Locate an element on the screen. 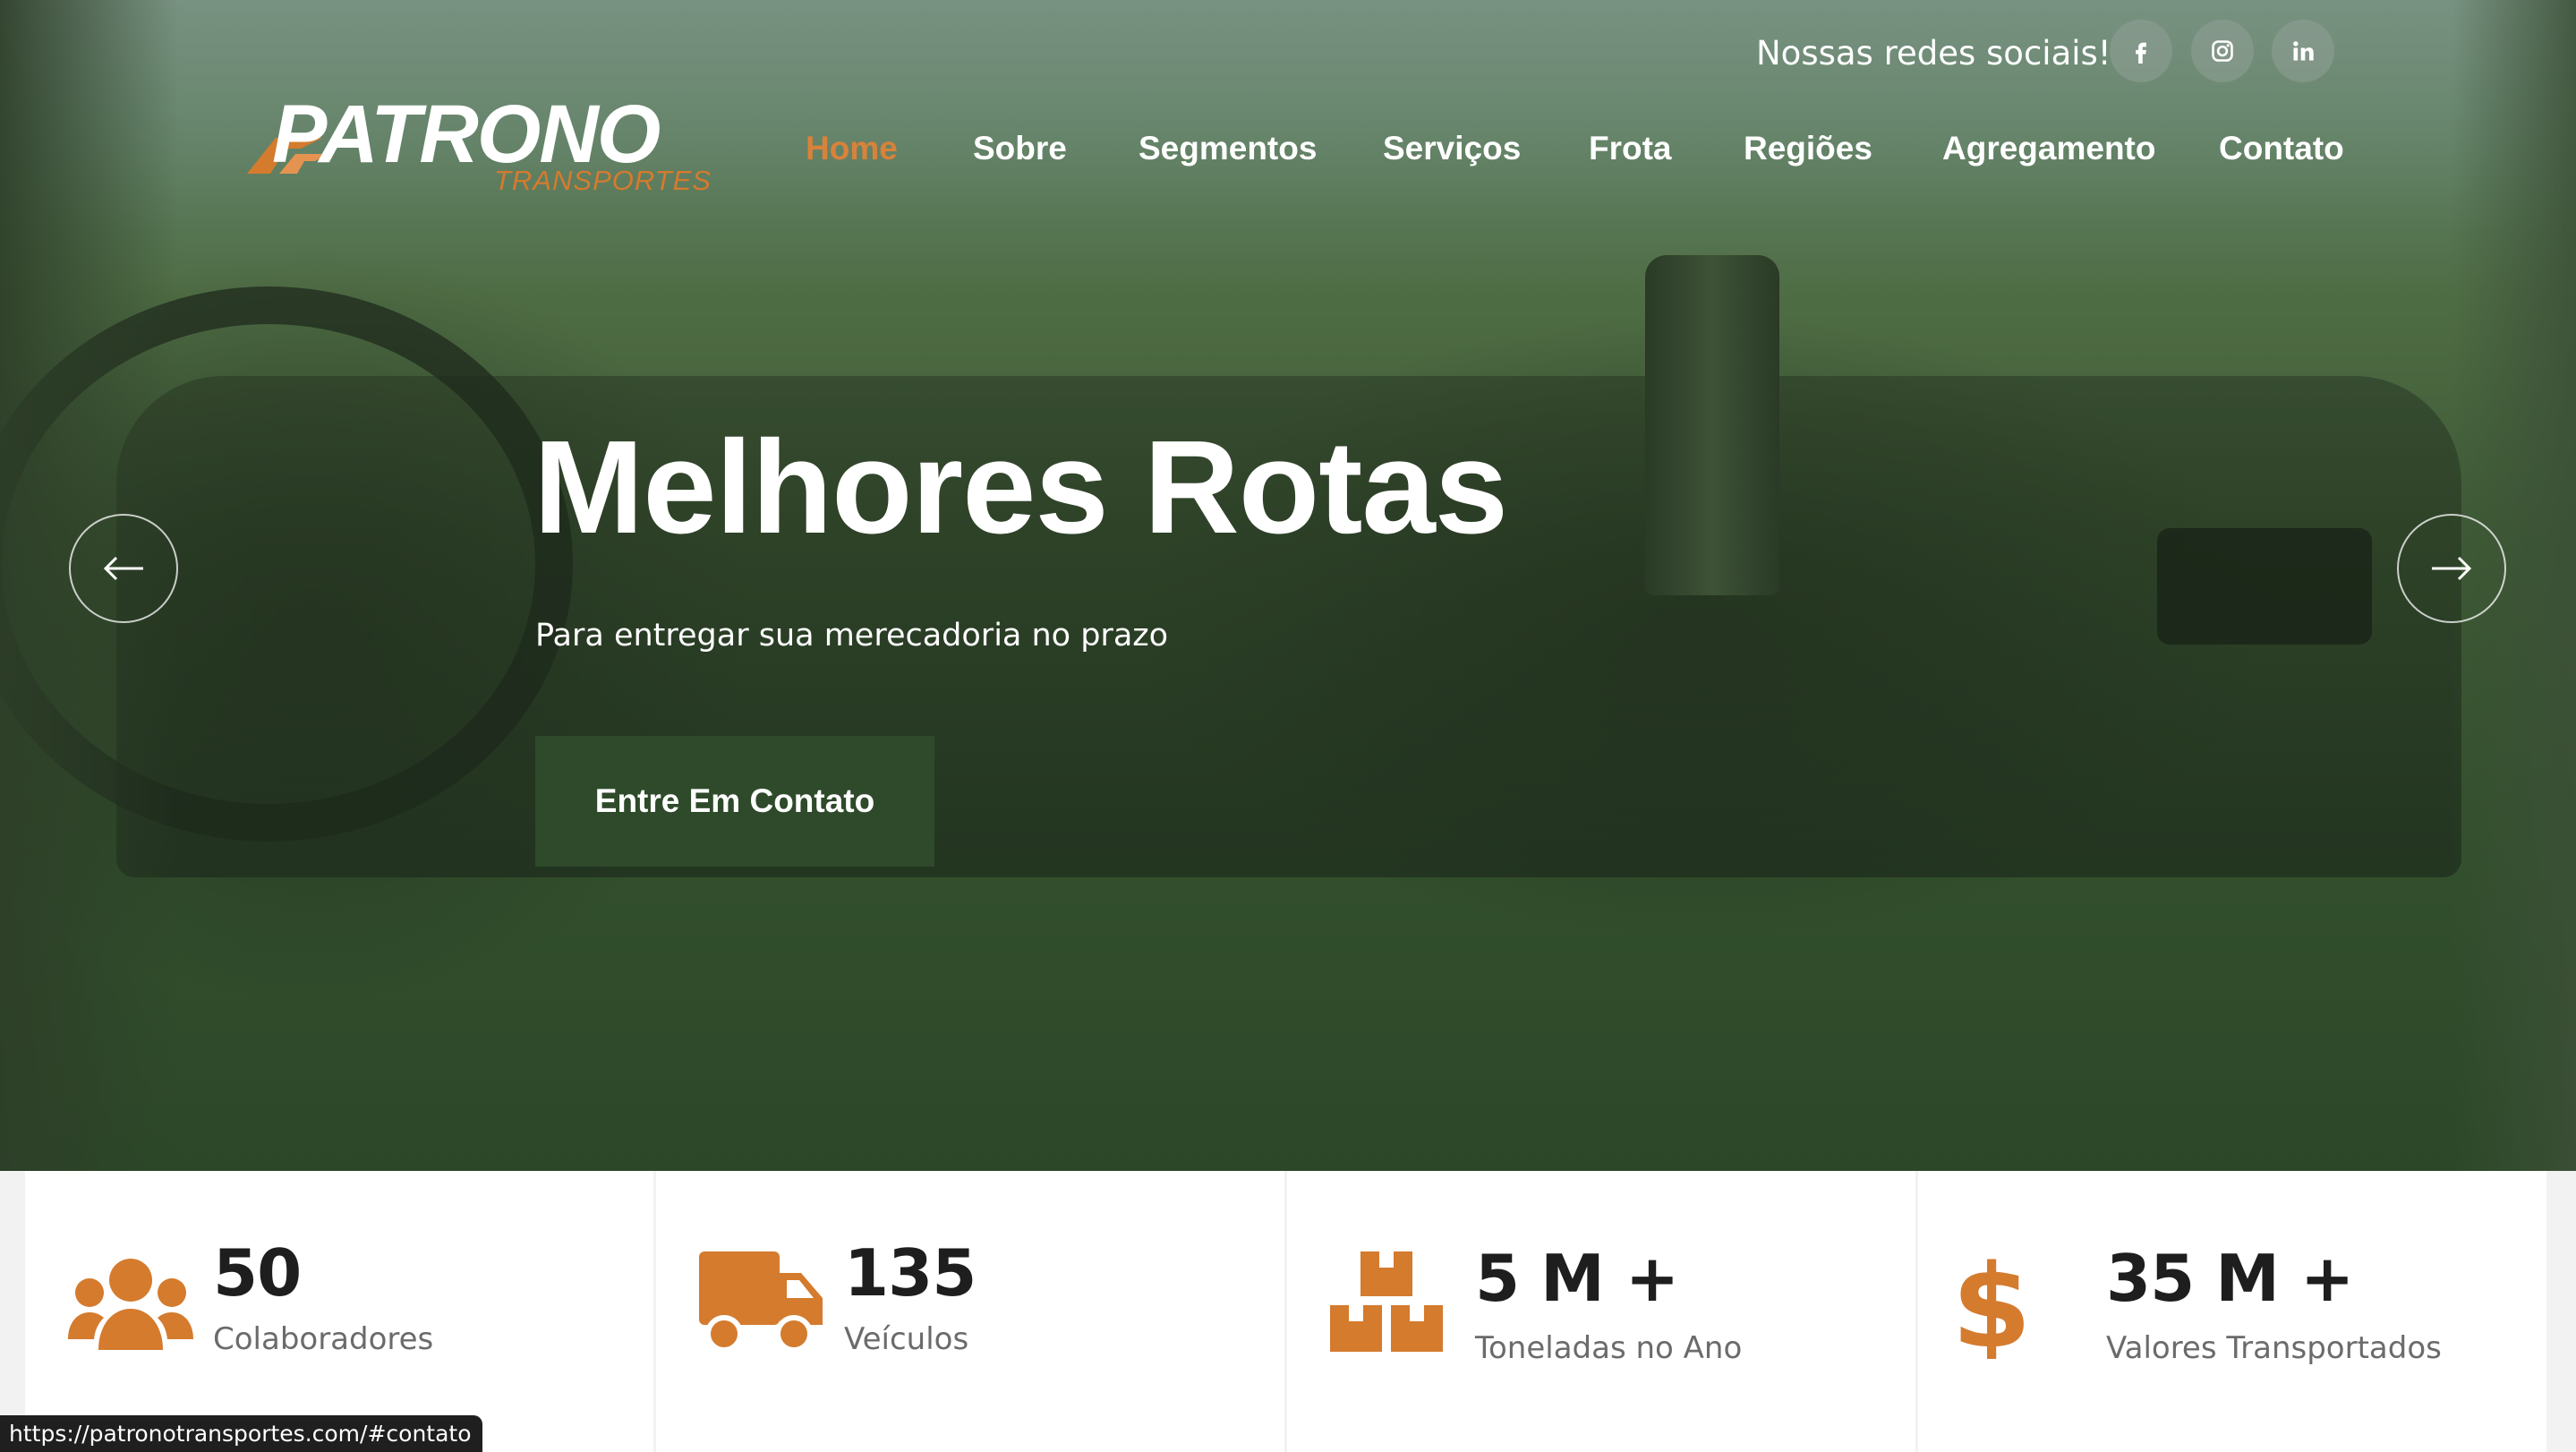 The image size is (2576, 1452). linkedin-icon is located at coordinates (2303, 51).